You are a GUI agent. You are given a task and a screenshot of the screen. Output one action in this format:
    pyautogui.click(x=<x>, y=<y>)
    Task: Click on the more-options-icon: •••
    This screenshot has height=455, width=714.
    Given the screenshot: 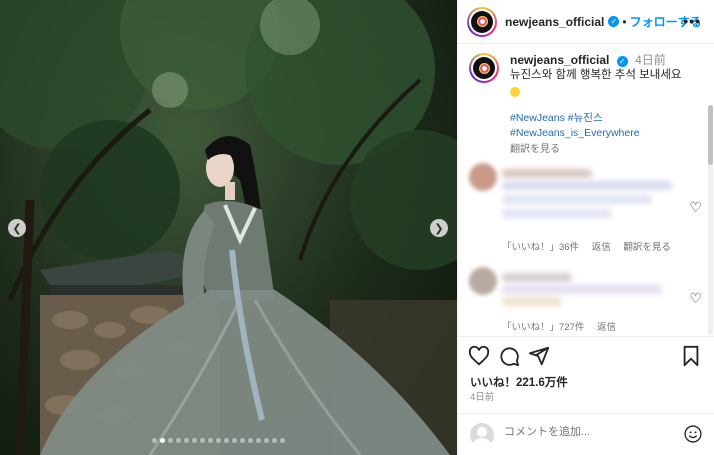 What is the action you would take?
    pyautogui.click(x=692, y=21)
    